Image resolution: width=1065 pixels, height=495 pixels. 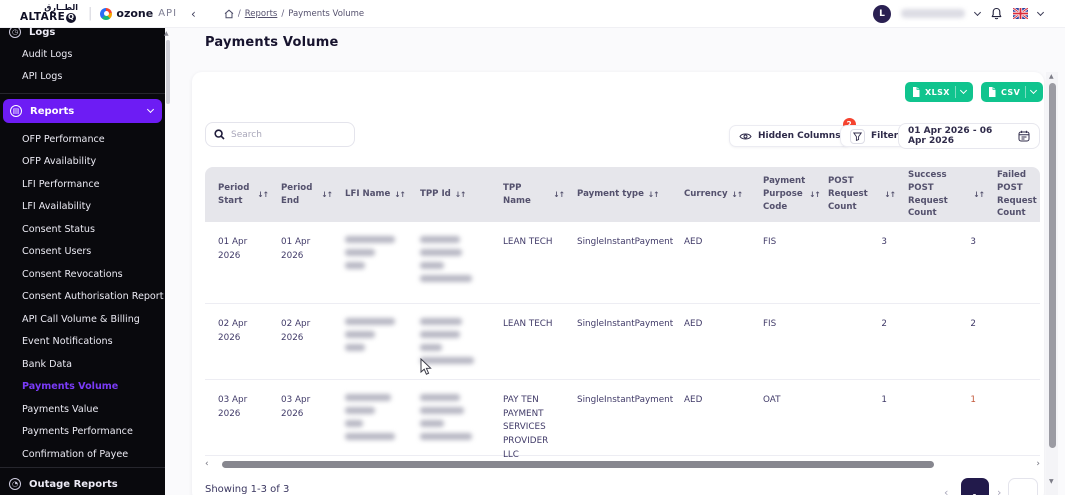 What do you see at coordinates (82, 409) in the screenshot?
I see `sidebar-item-payments-value: Payments Value` at bounding box center [82, 409].